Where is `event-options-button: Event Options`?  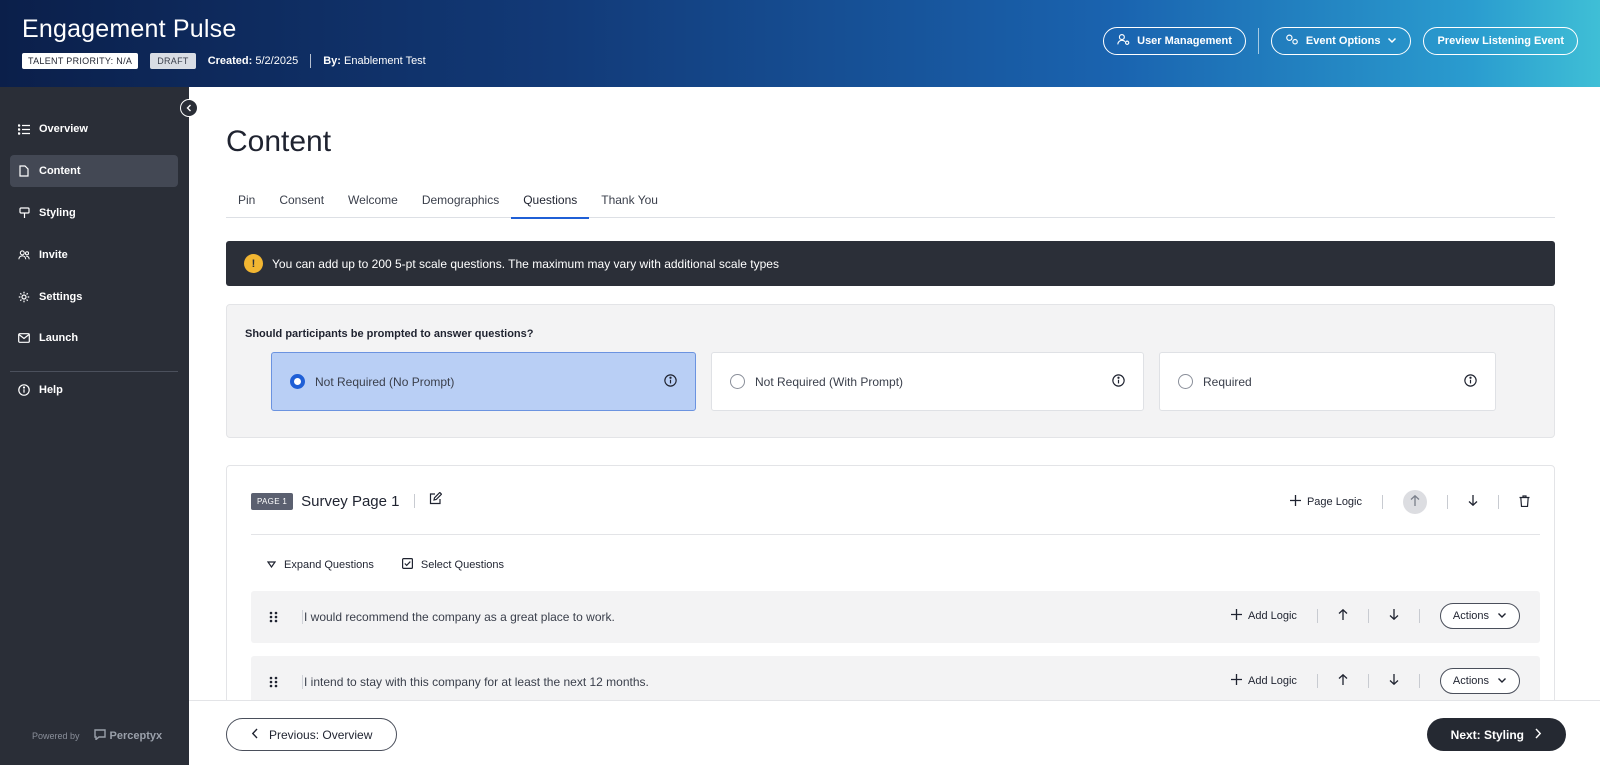 event-options-button: Event Options is located at coordinates (1341, 41).